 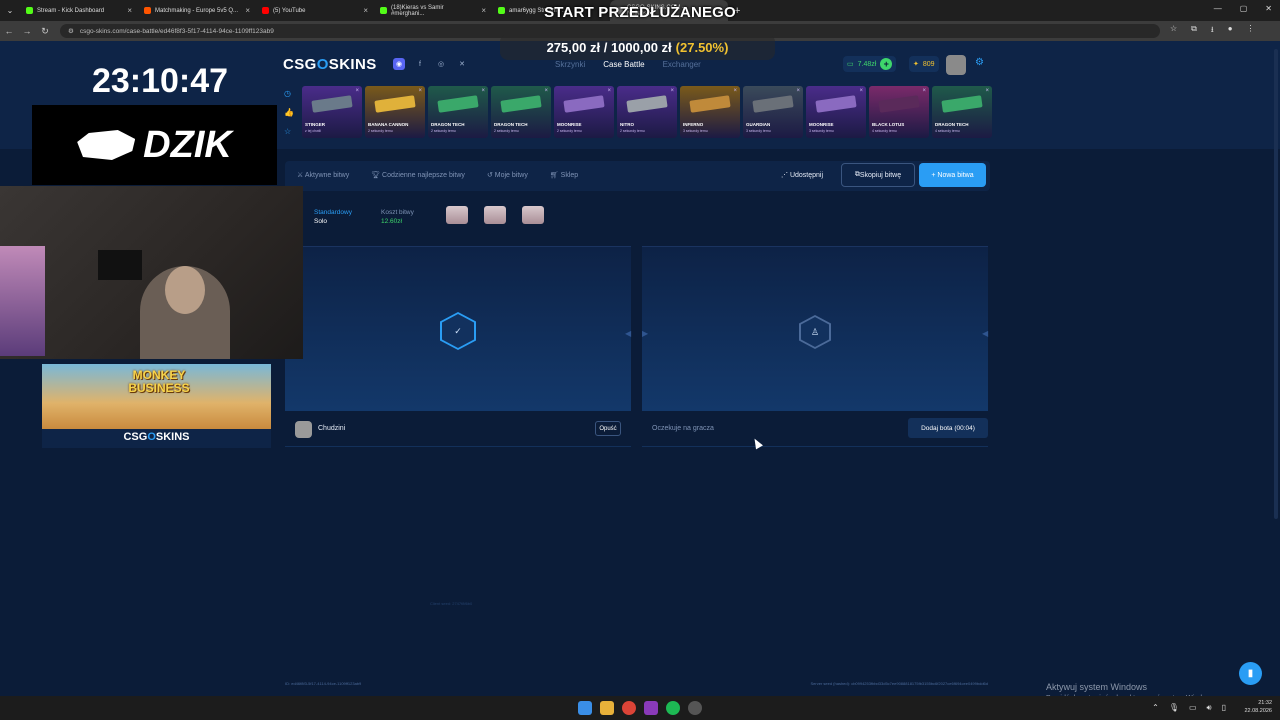 I want to click on tab-label: Moje bitwy, so click(x=511, y=175).